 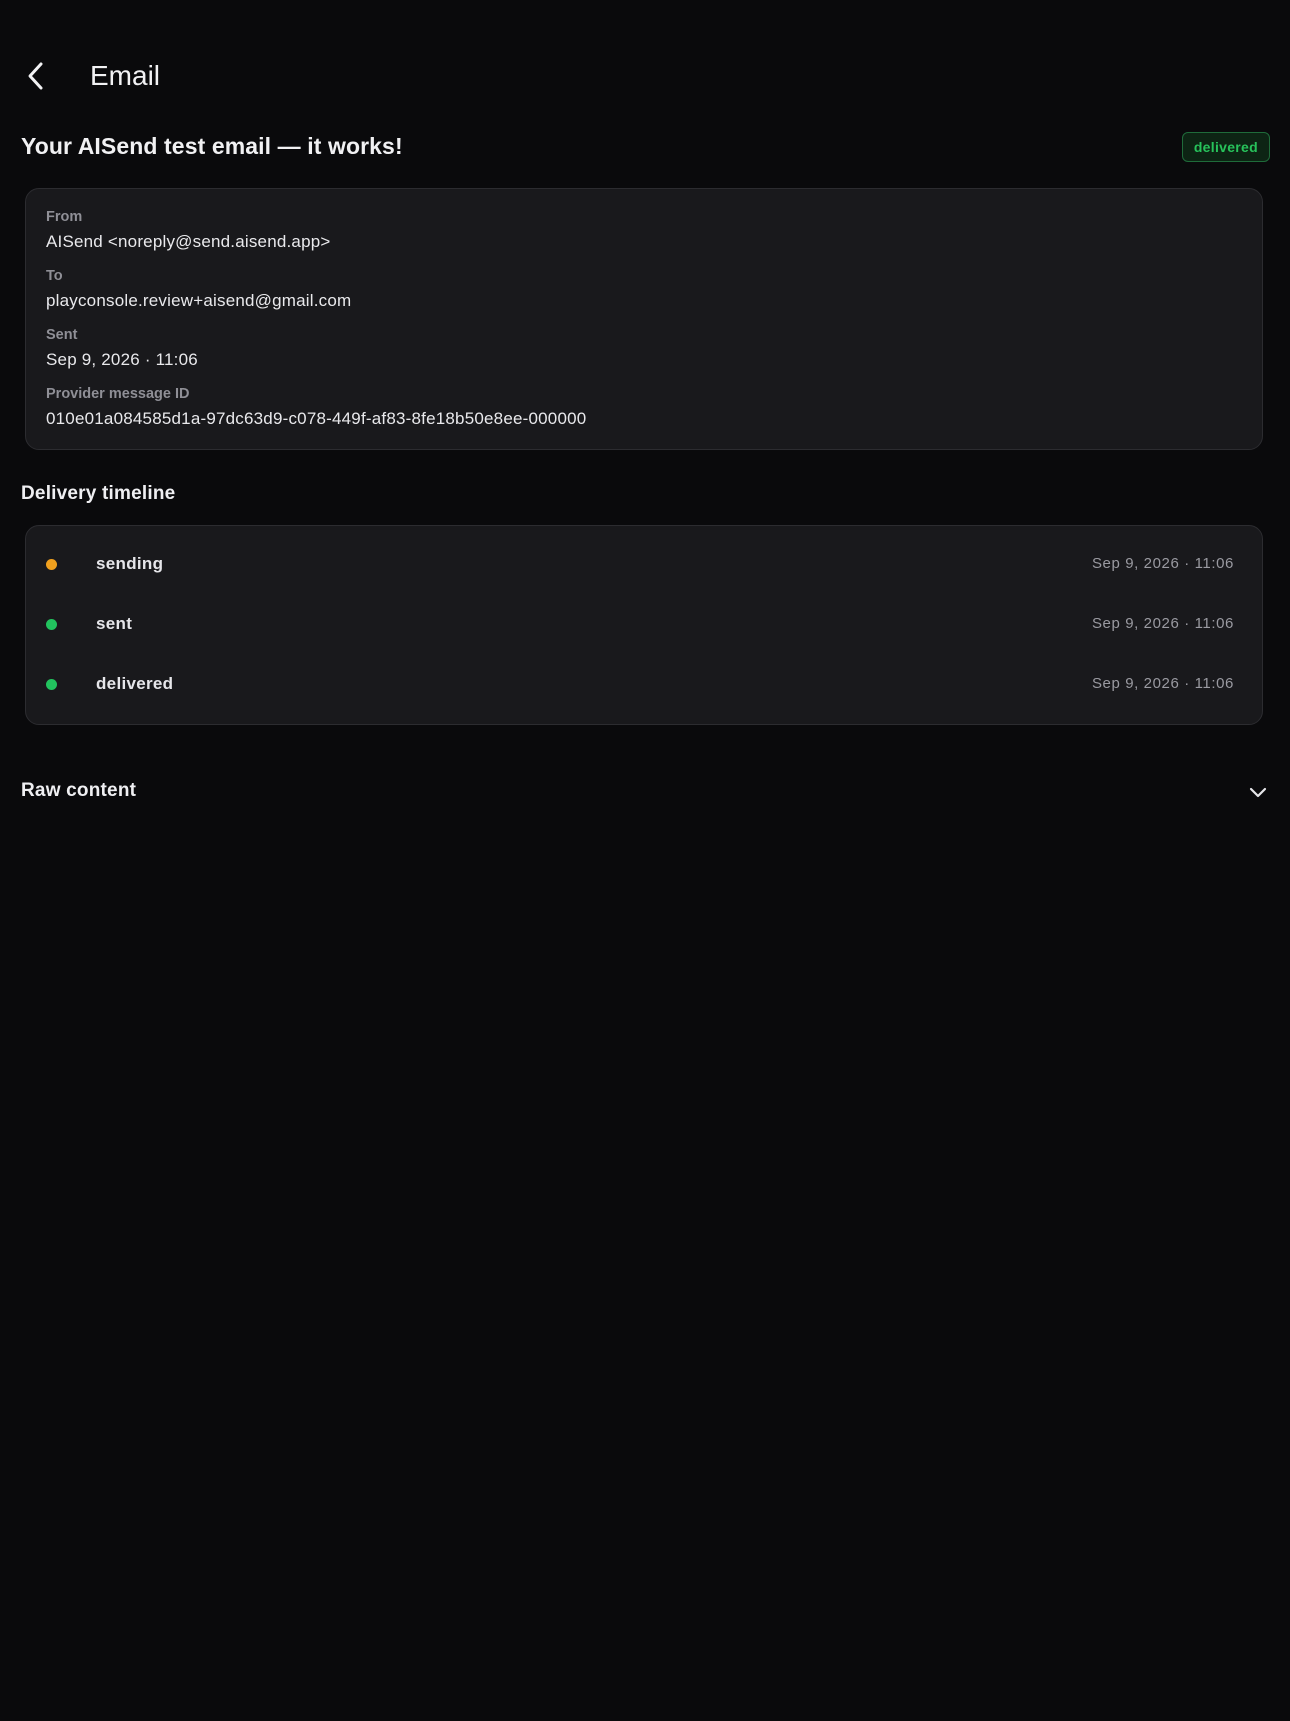 What do you see at coordinates (644, 565) in the screenshot?
I see `timeline-event: sending Sep 9, 2026 · 11:06` at bounding box center [644, 565].